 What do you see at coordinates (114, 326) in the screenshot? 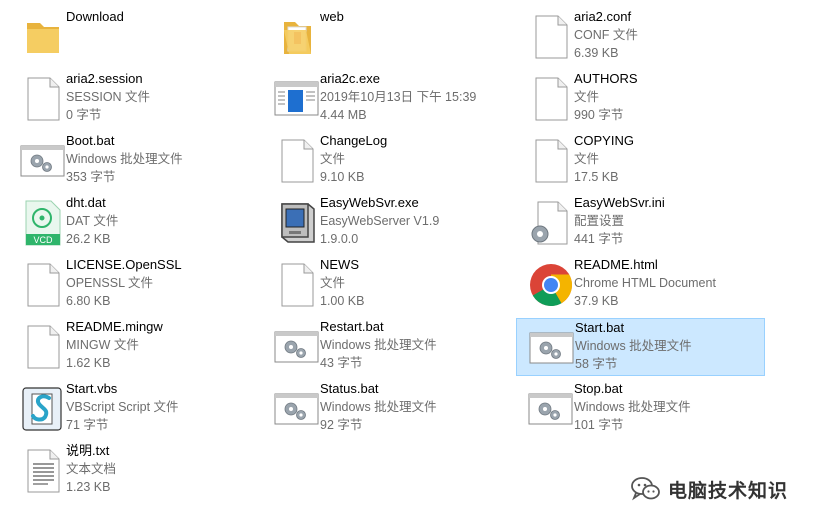
I see `file-name: README.mingw` at bounding box center [114, 326].